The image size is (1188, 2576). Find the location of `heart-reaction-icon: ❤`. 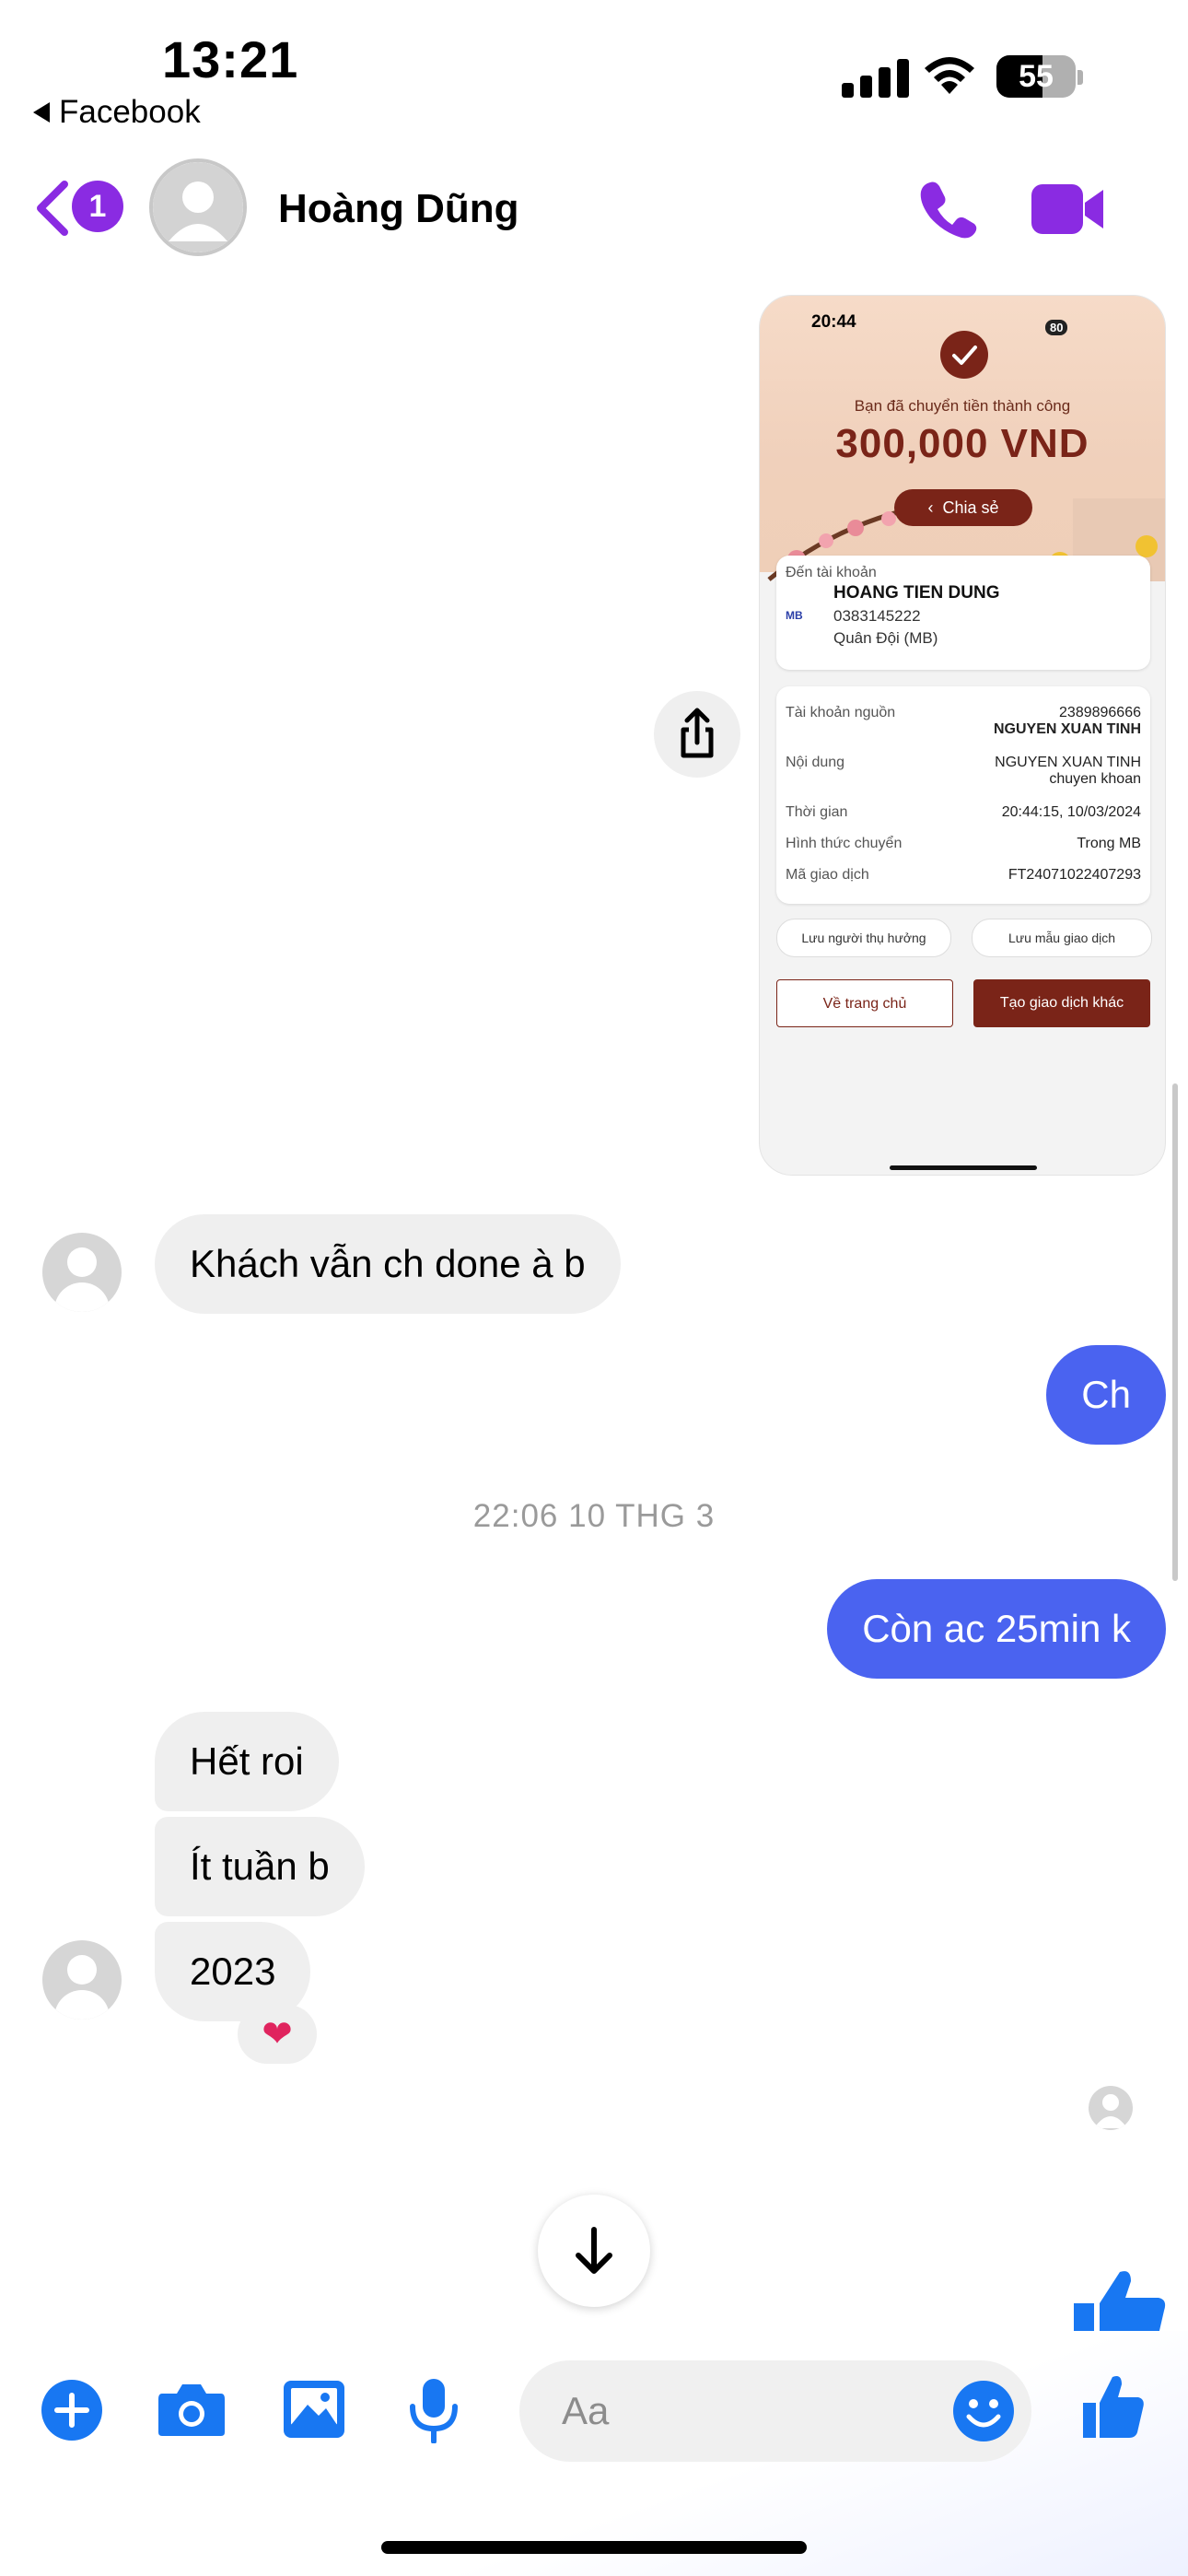

heart-reaction-icon: ❤ is located at coordinates (277, 2034).